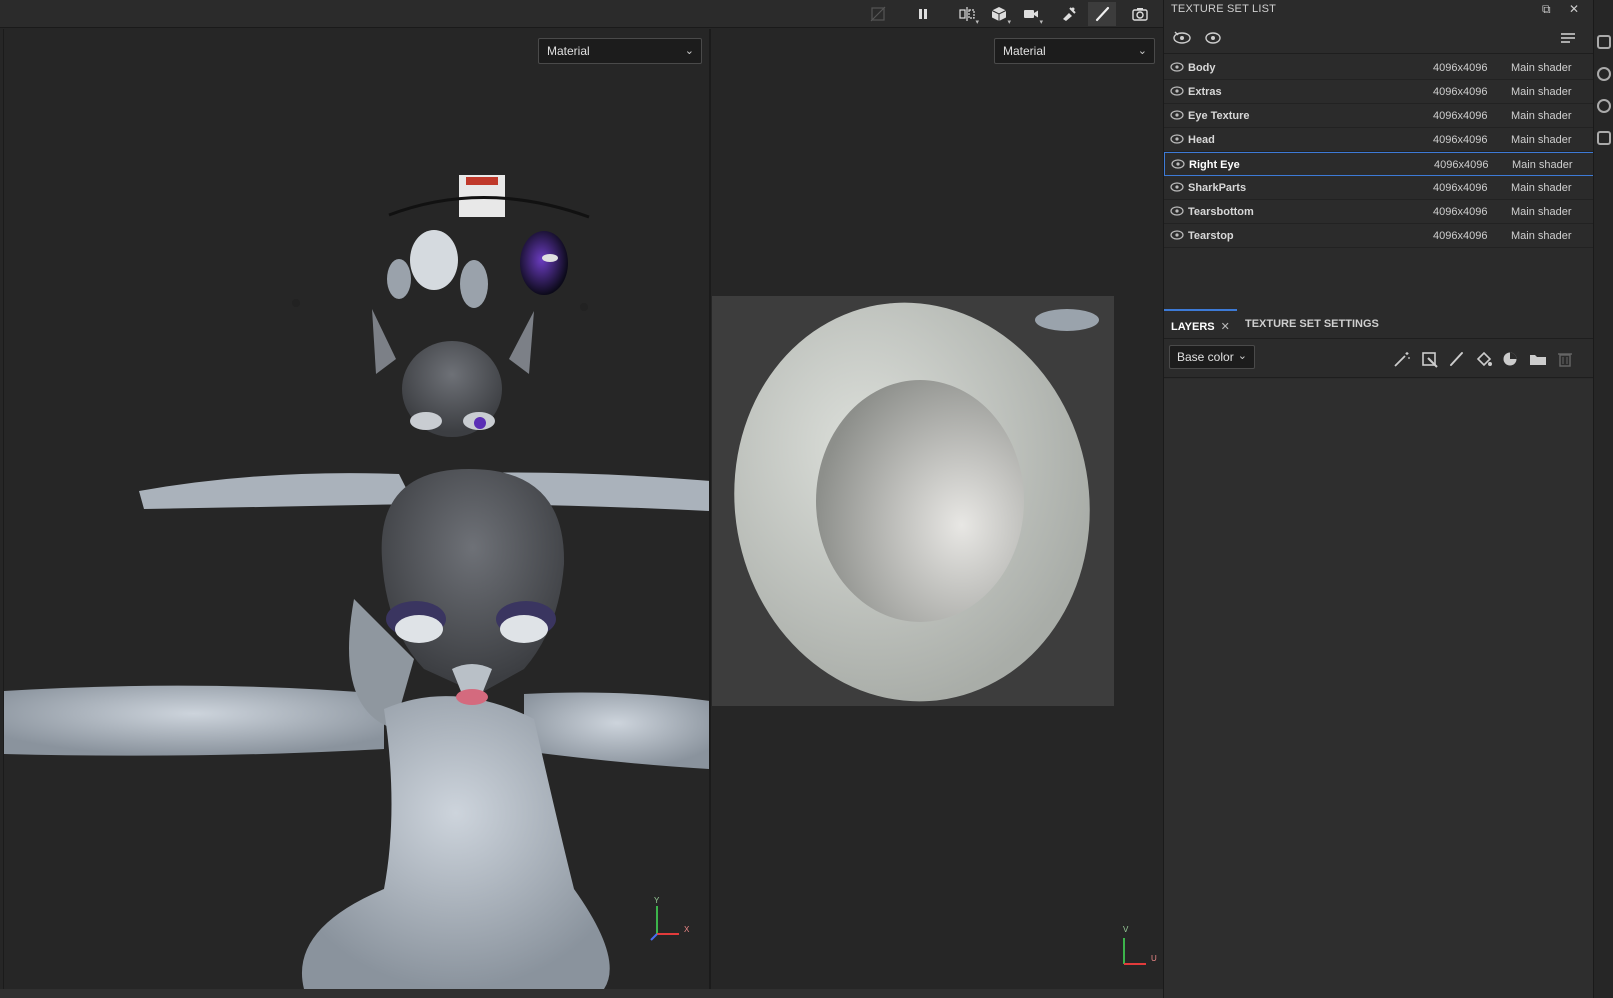 The image size is (1613, 998). I want to click on fill-layer-icon, so click(1484, 359).